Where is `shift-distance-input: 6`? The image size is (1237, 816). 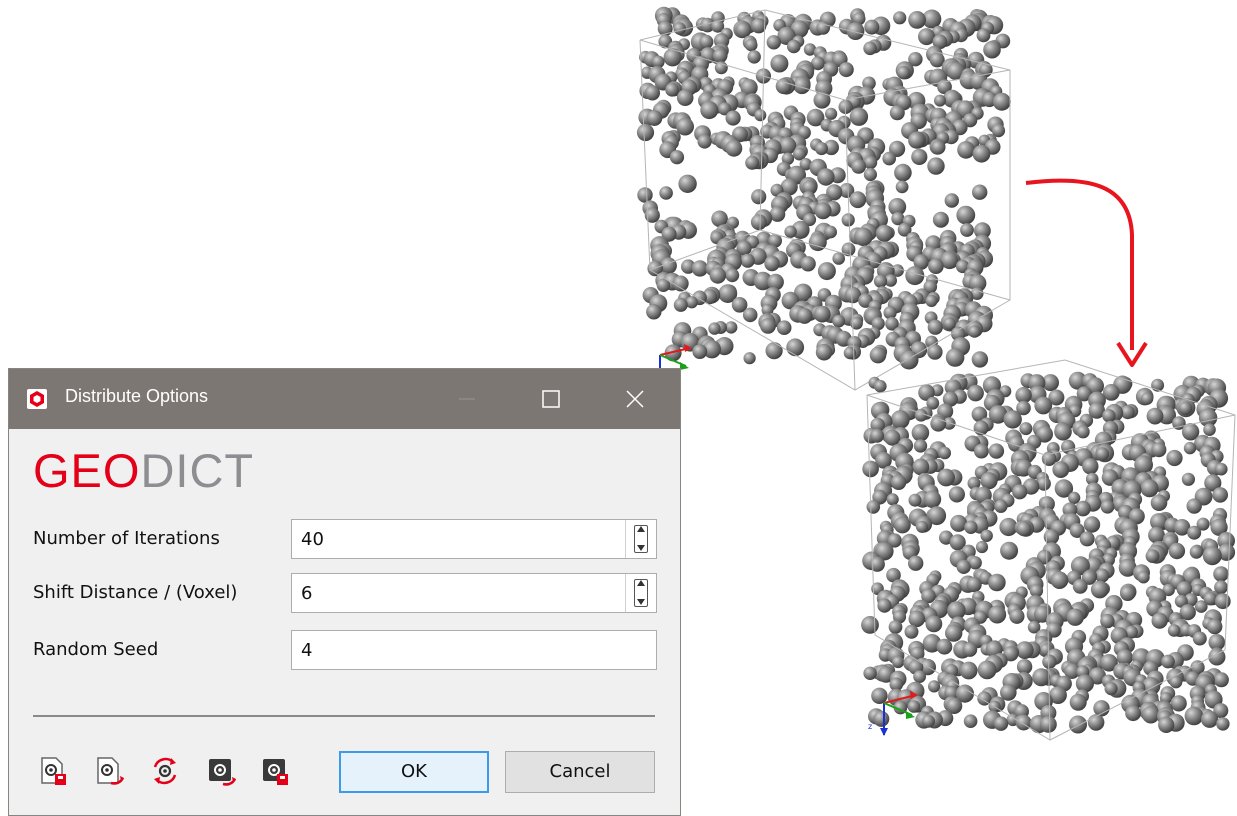 shift-distance-input: 6 is located at coordinates (474, 593).